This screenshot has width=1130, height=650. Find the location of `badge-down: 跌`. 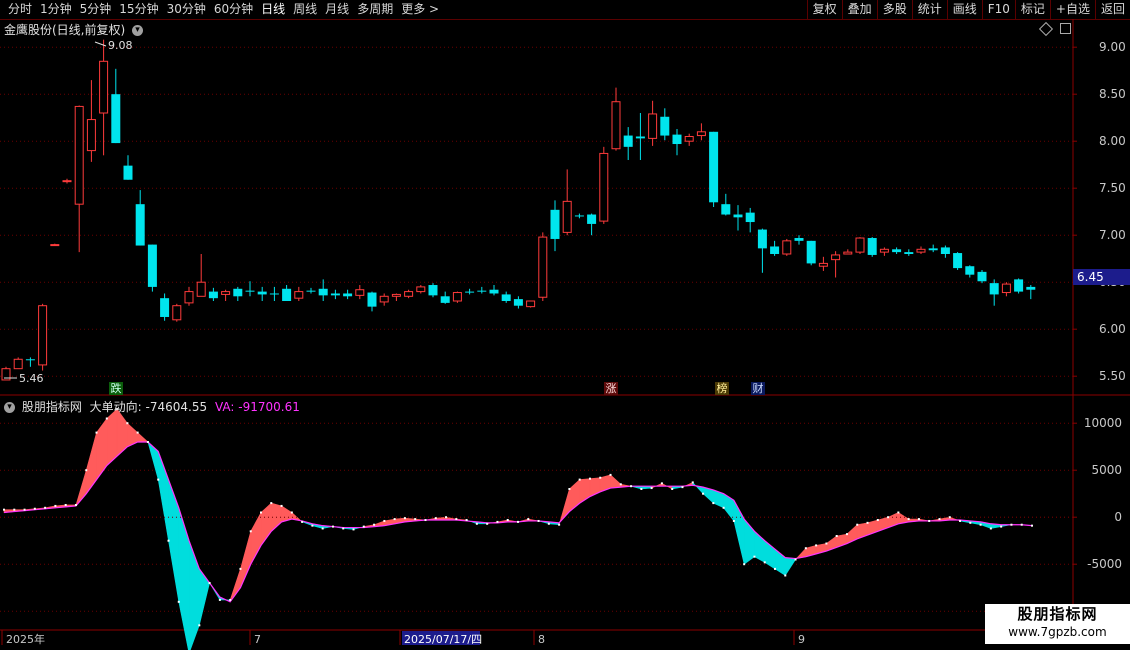

badge-down: 跌 is located at coordinates (116, 388).